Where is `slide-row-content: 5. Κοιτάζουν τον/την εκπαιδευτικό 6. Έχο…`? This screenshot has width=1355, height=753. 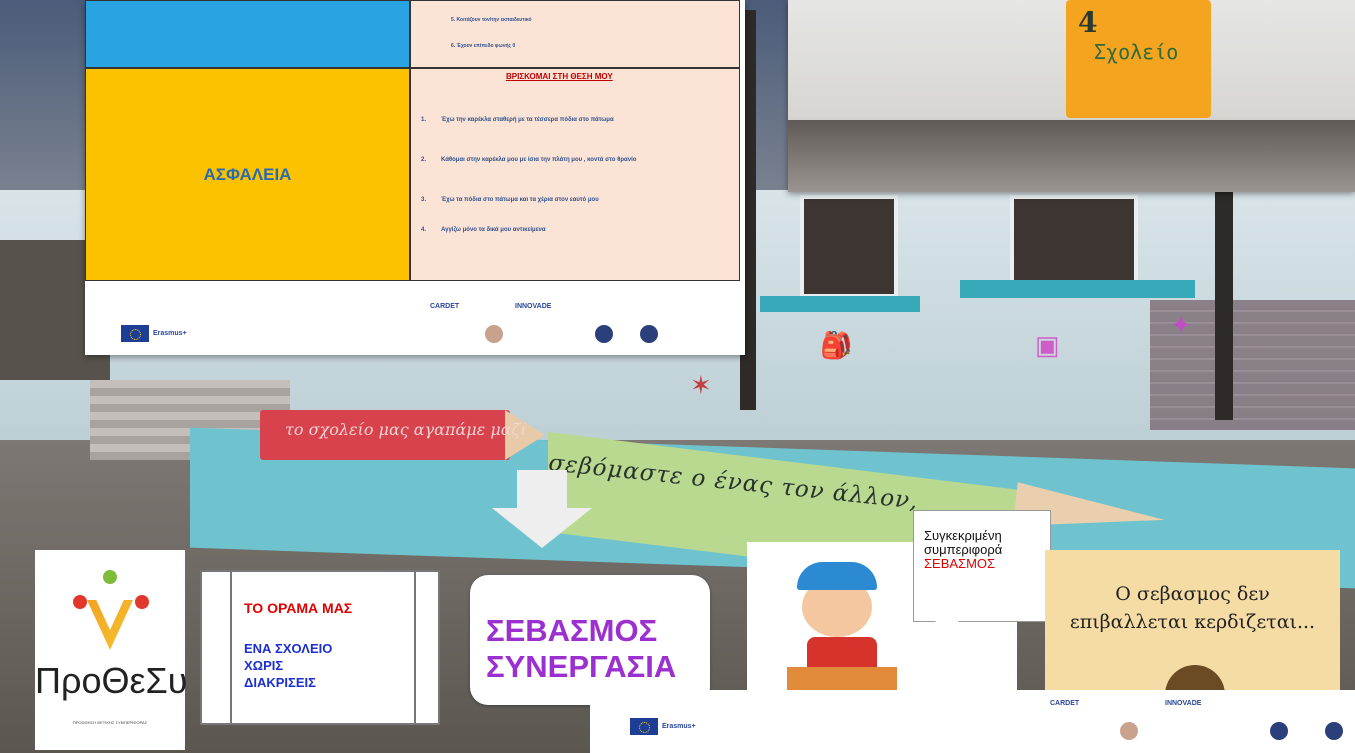
slide-row-content: 5. Κοιτάζουν τον/την εκπαιδευτικό 6. Έχο… is located at coordinates (575, 34).